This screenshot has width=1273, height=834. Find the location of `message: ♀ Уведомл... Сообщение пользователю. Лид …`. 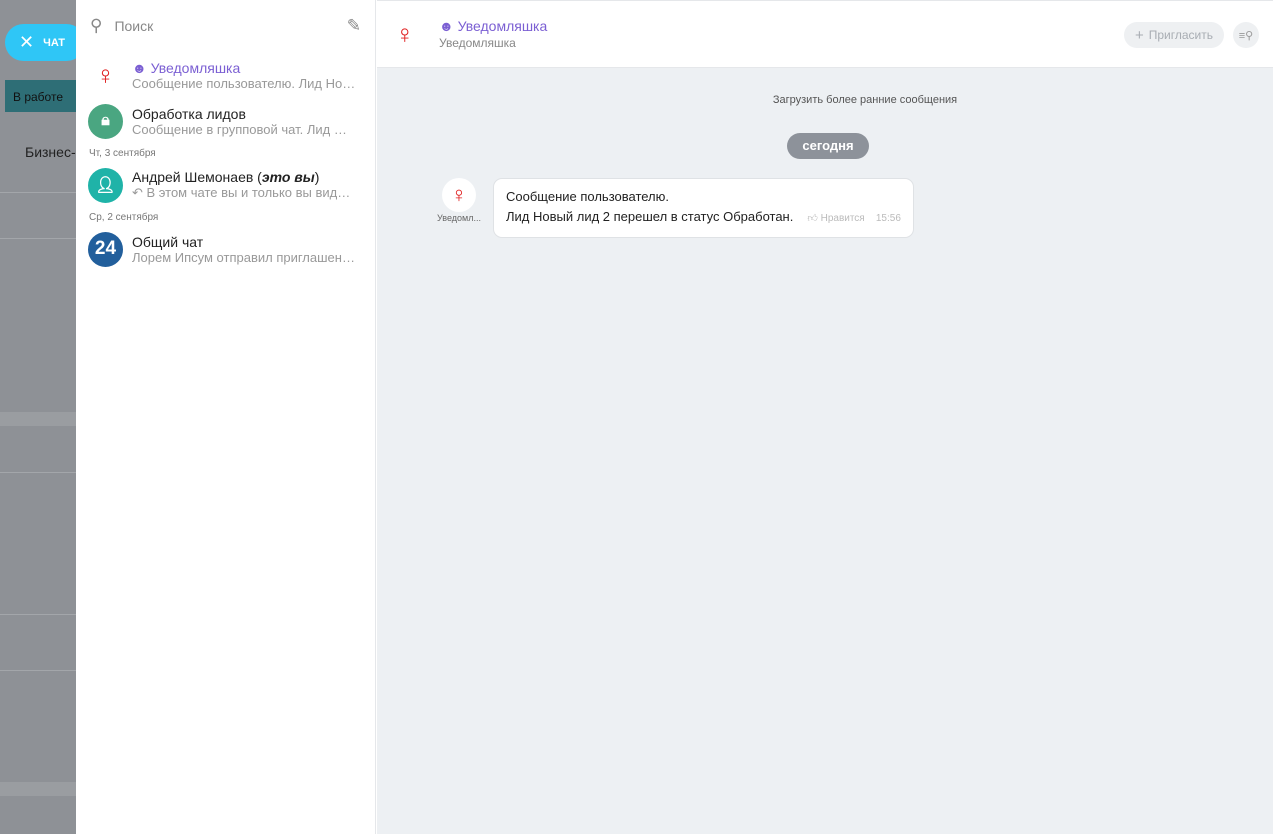

message: ♀ Уведомл... Сообщение пользователю. Лид … is located at coordinates (675, 208).